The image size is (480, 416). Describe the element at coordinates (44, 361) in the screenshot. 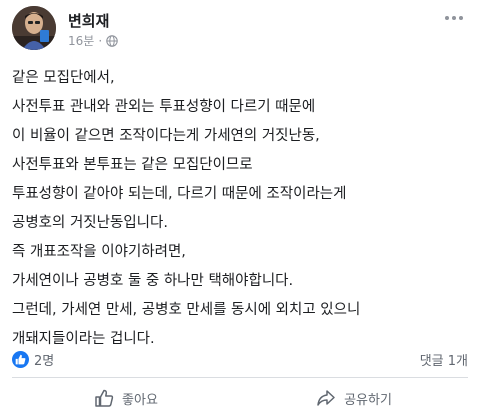

I see `likes-count: 2명` at that location.